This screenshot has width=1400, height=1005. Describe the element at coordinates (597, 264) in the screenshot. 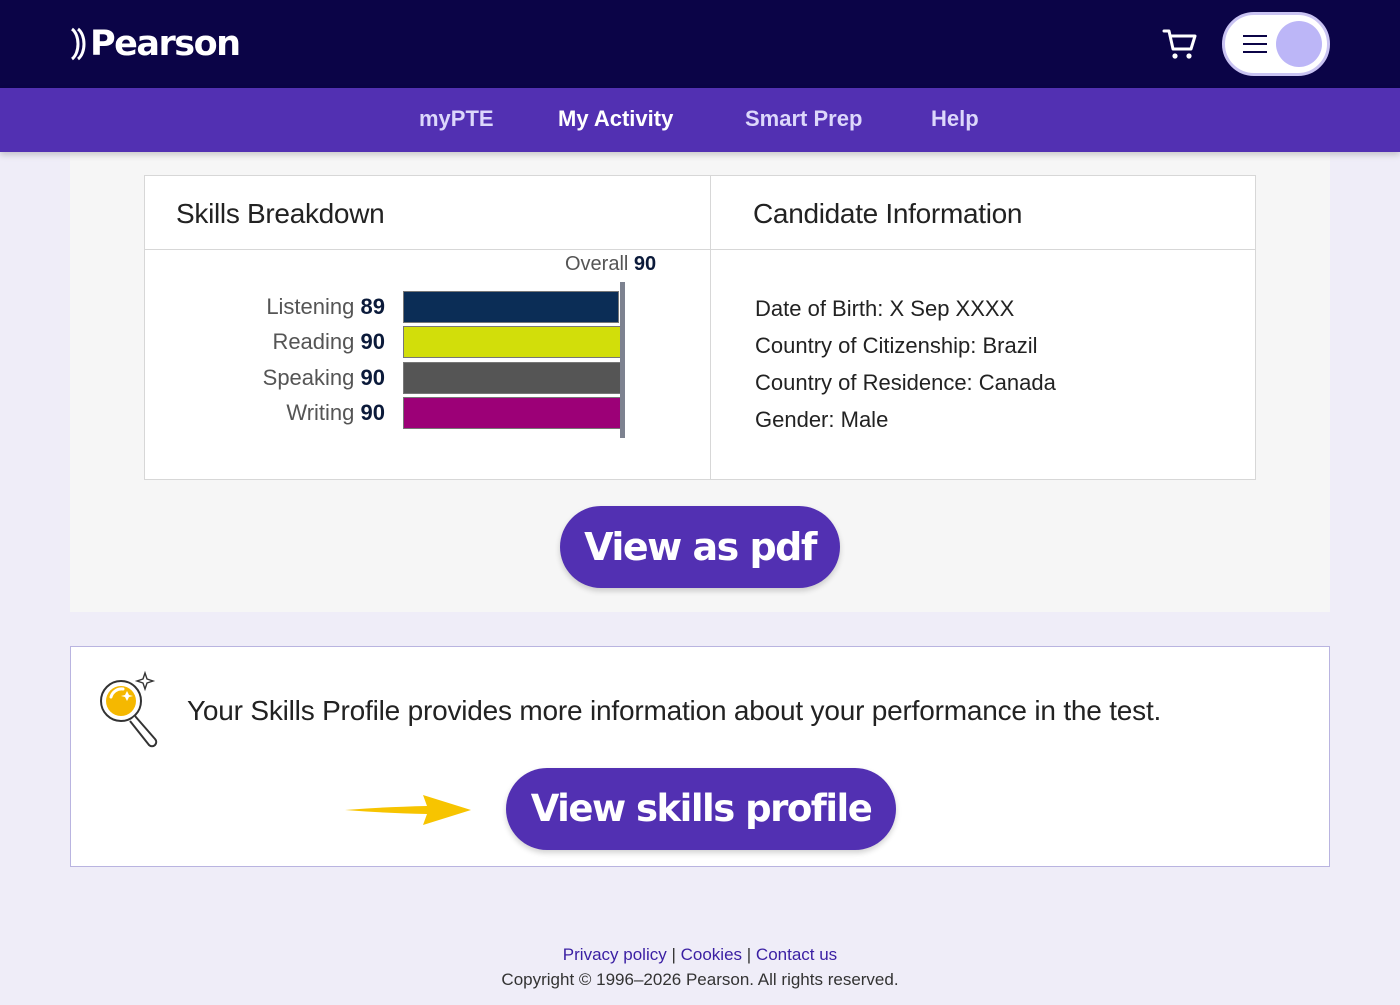

I see `overall-label: Overall` at that location.